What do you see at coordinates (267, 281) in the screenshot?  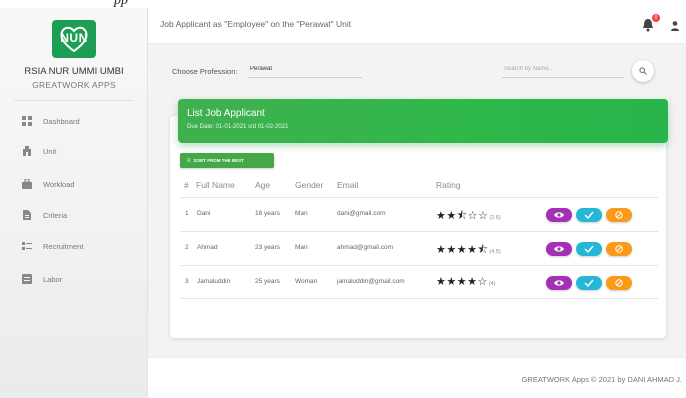 I see `row-age: 25 years` at bounding box center [267, 281].